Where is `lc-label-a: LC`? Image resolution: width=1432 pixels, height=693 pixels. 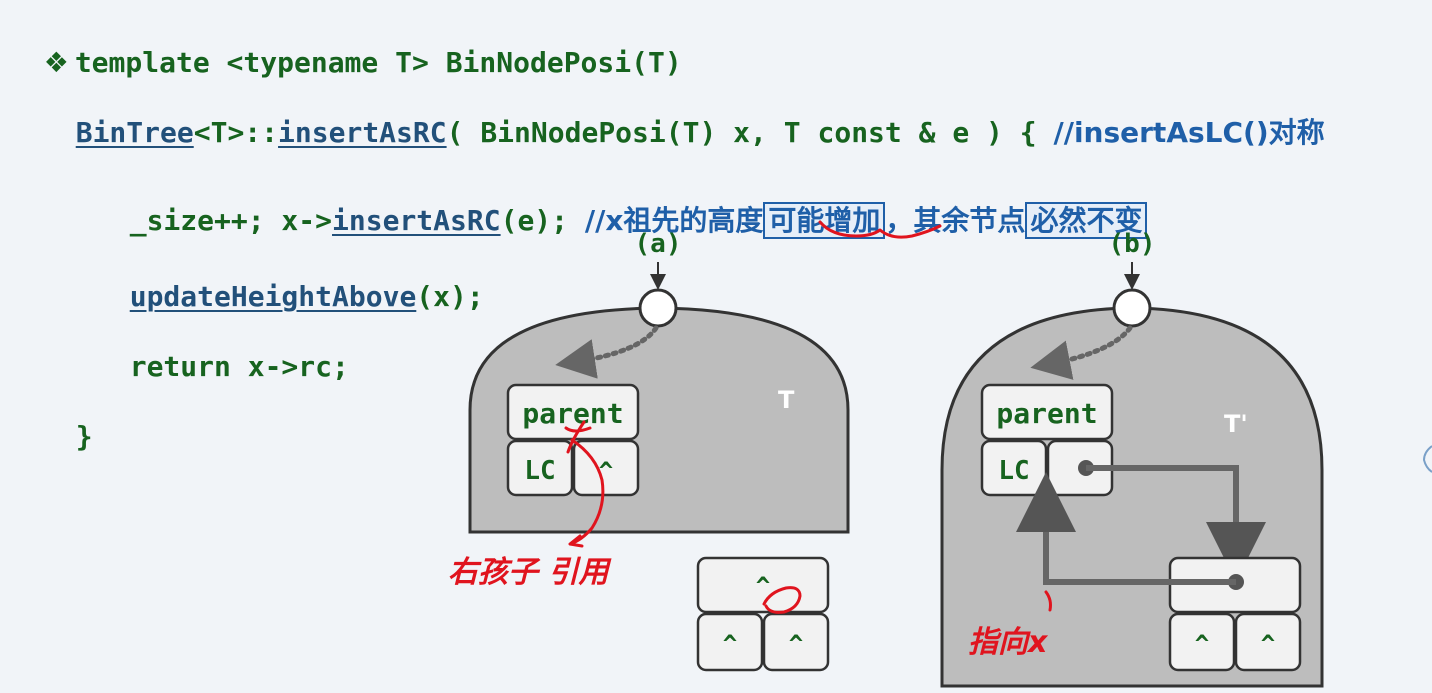 lc-label-a: LC is located at coordinates (539, 471).